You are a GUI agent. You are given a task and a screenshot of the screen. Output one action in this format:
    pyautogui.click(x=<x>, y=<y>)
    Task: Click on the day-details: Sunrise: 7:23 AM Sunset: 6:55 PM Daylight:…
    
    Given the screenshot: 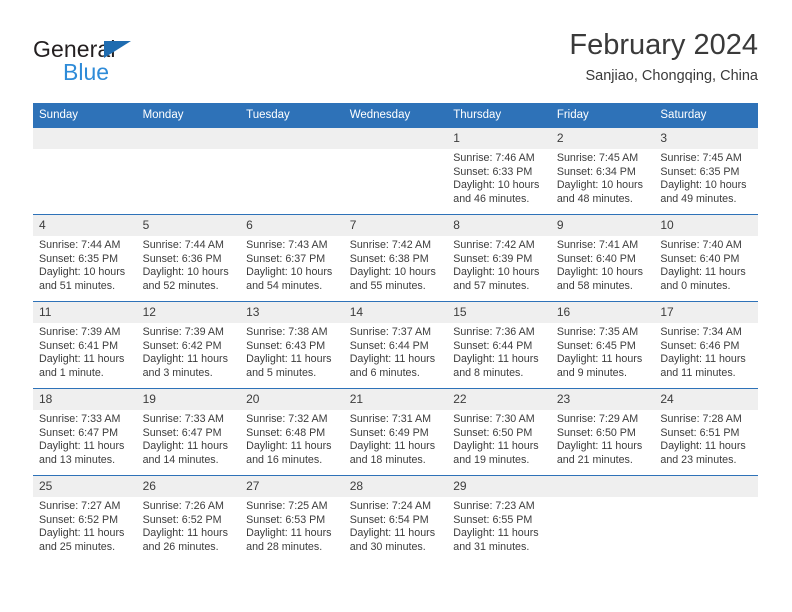 What is the action you would take?
    pyautogui.click(x=499, y=525)
    